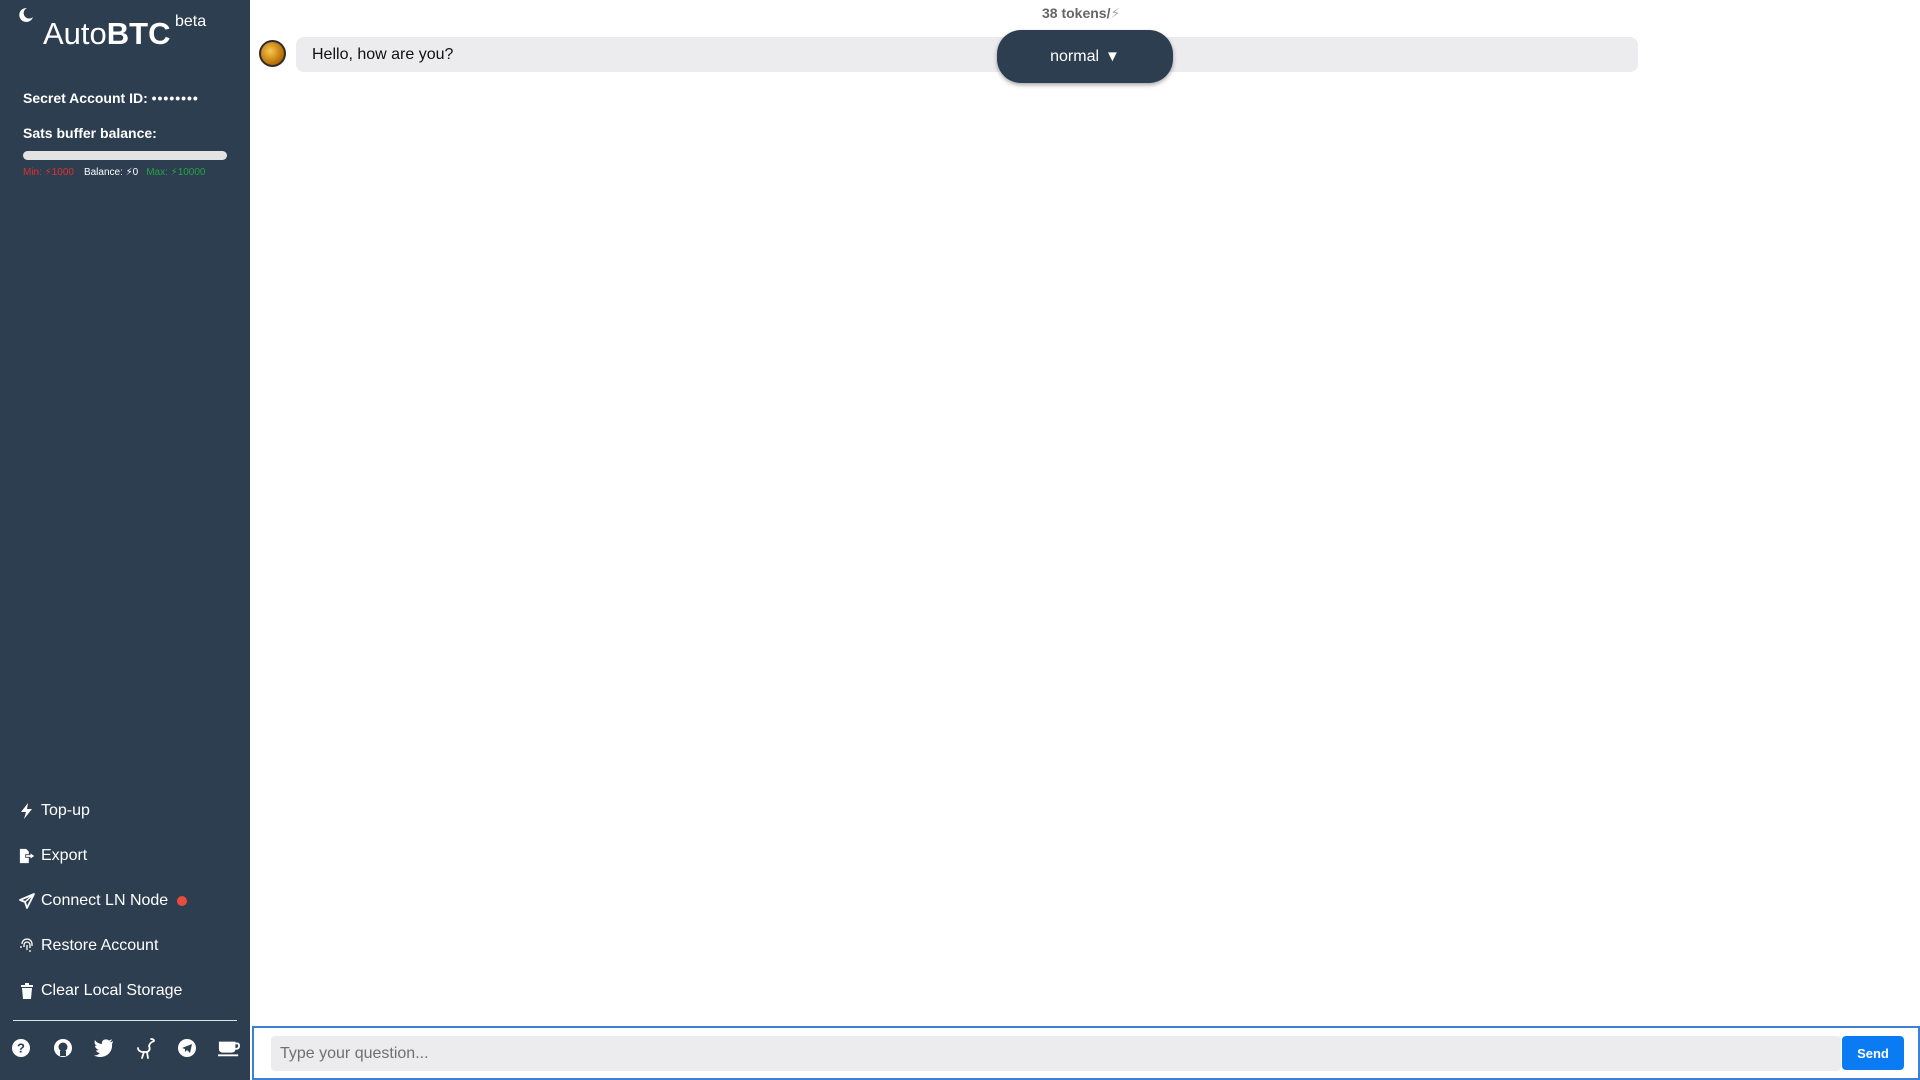 The width and height of the screenshot is (1920, 1080). Describe the element at coordinates (63, 1048) in the screenshot. I see `github-icon` at that location.